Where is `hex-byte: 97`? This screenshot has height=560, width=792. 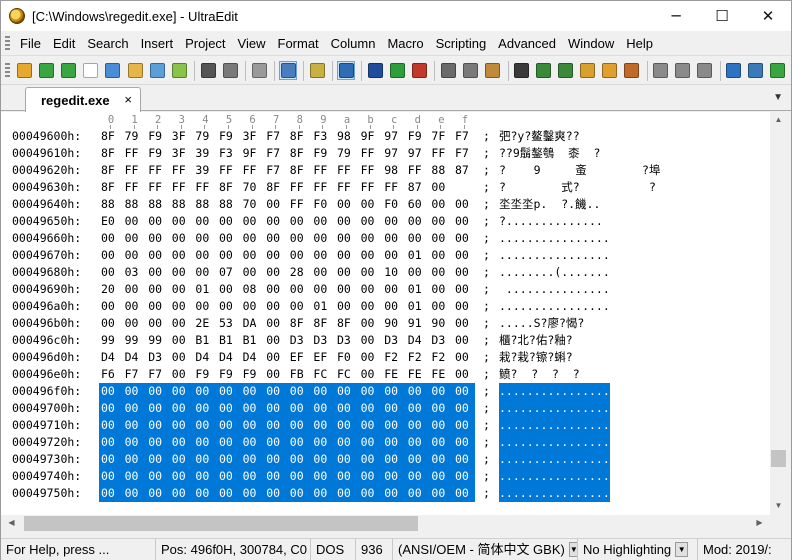
hex-byte: 97 is located at coordinates (418, 153).